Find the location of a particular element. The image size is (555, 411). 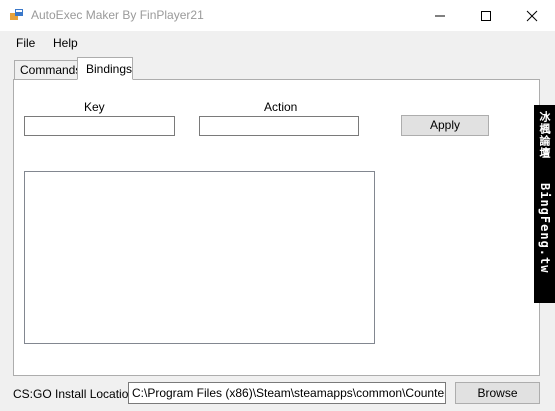

apply-button: Apply is located at coordinates (445, 125).